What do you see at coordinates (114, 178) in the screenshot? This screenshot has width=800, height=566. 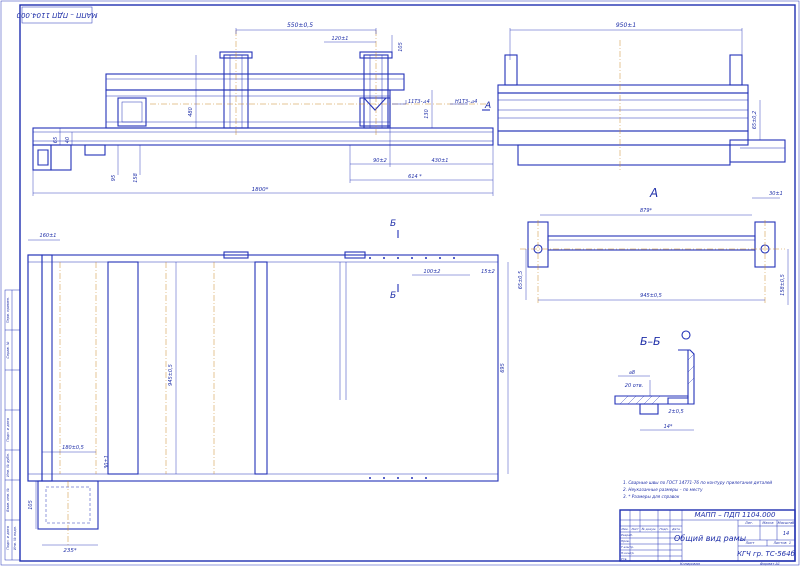 I see `dim-95: 95` at bounding box center [114, 178].